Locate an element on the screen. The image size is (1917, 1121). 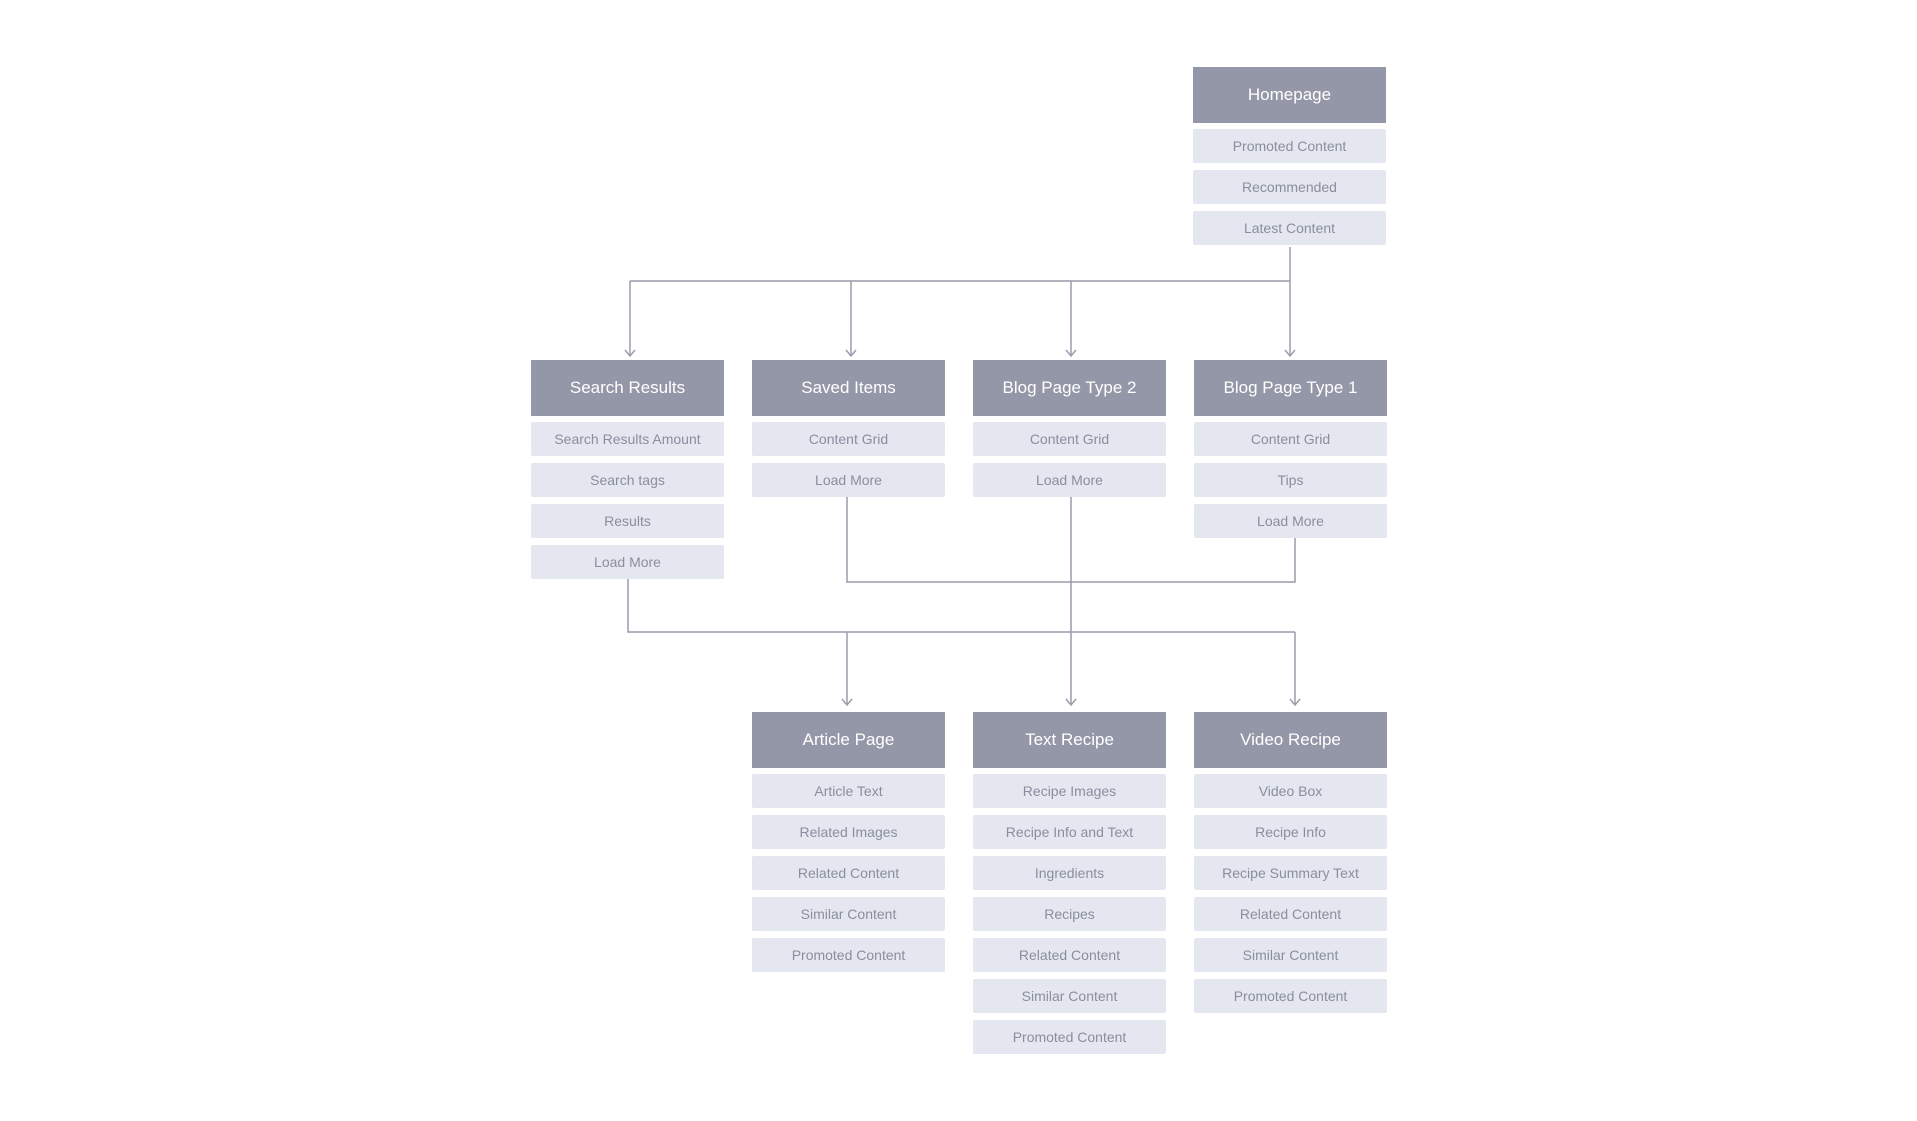
node-item: Recipes is located at coordinates (1069, 914).